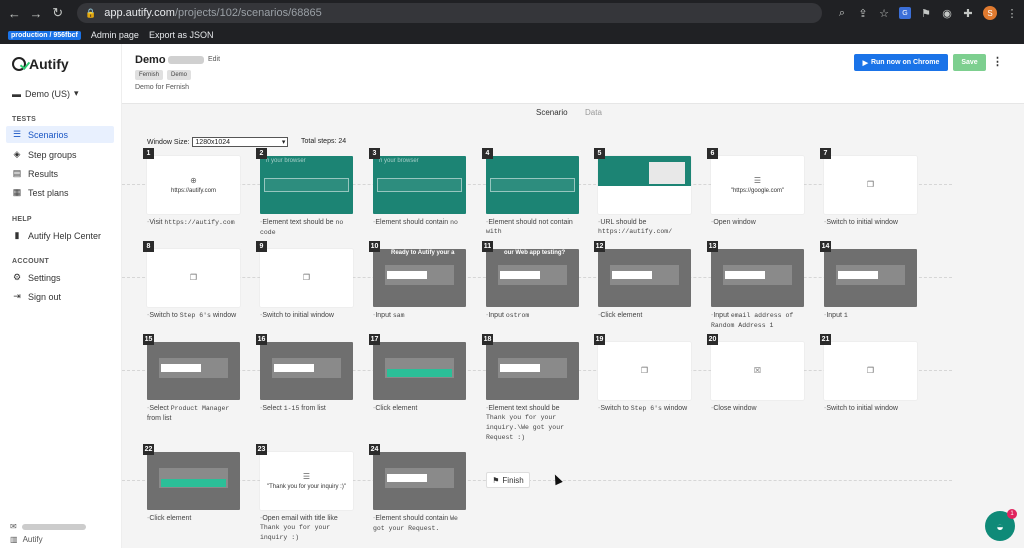 Image resolution: width=1024 pixels, height=548 pixels. Describe the element at coordinates (43, 173) in the screenshot. I see `sidebar-item-label: Results` at that location.